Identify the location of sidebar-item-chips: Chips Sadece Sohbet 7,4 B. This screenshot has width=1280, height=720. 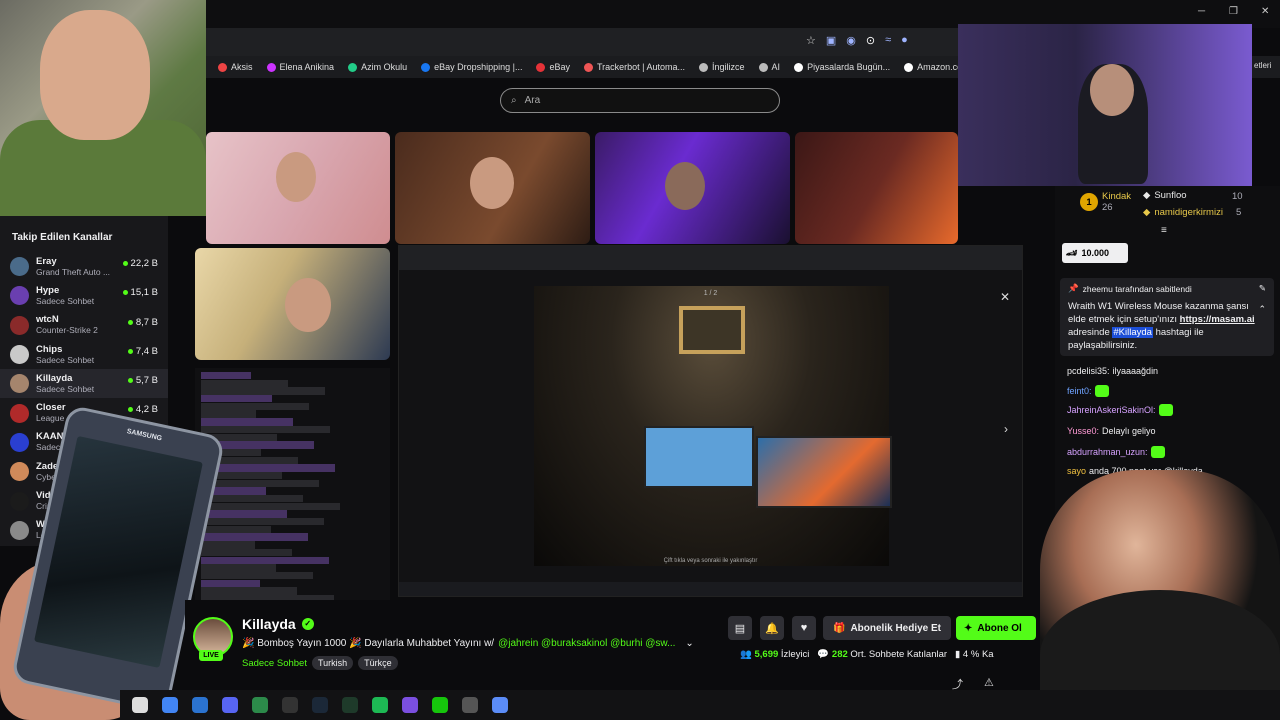
(84, 354).